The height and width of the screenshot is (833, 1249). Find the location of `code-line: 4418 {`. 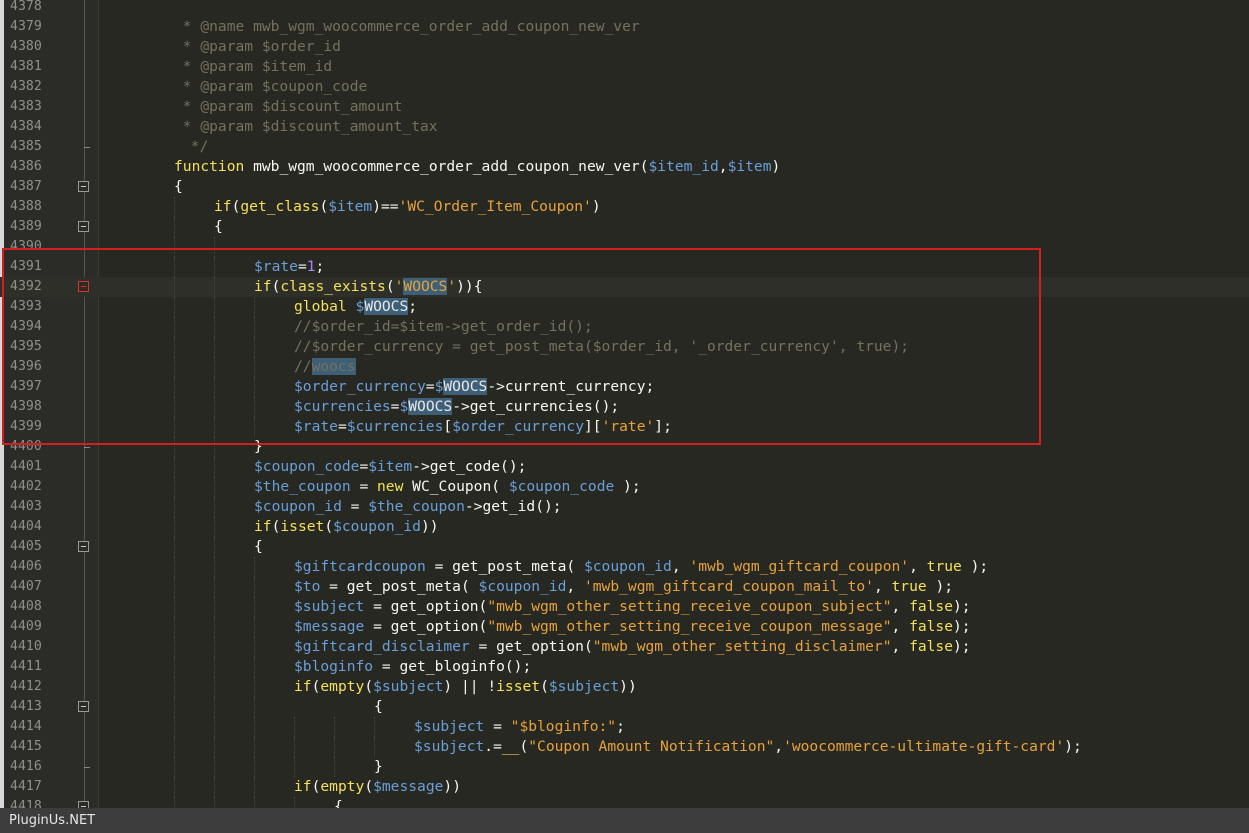

code-line: 4418 { is located at coordinates (624, 802).